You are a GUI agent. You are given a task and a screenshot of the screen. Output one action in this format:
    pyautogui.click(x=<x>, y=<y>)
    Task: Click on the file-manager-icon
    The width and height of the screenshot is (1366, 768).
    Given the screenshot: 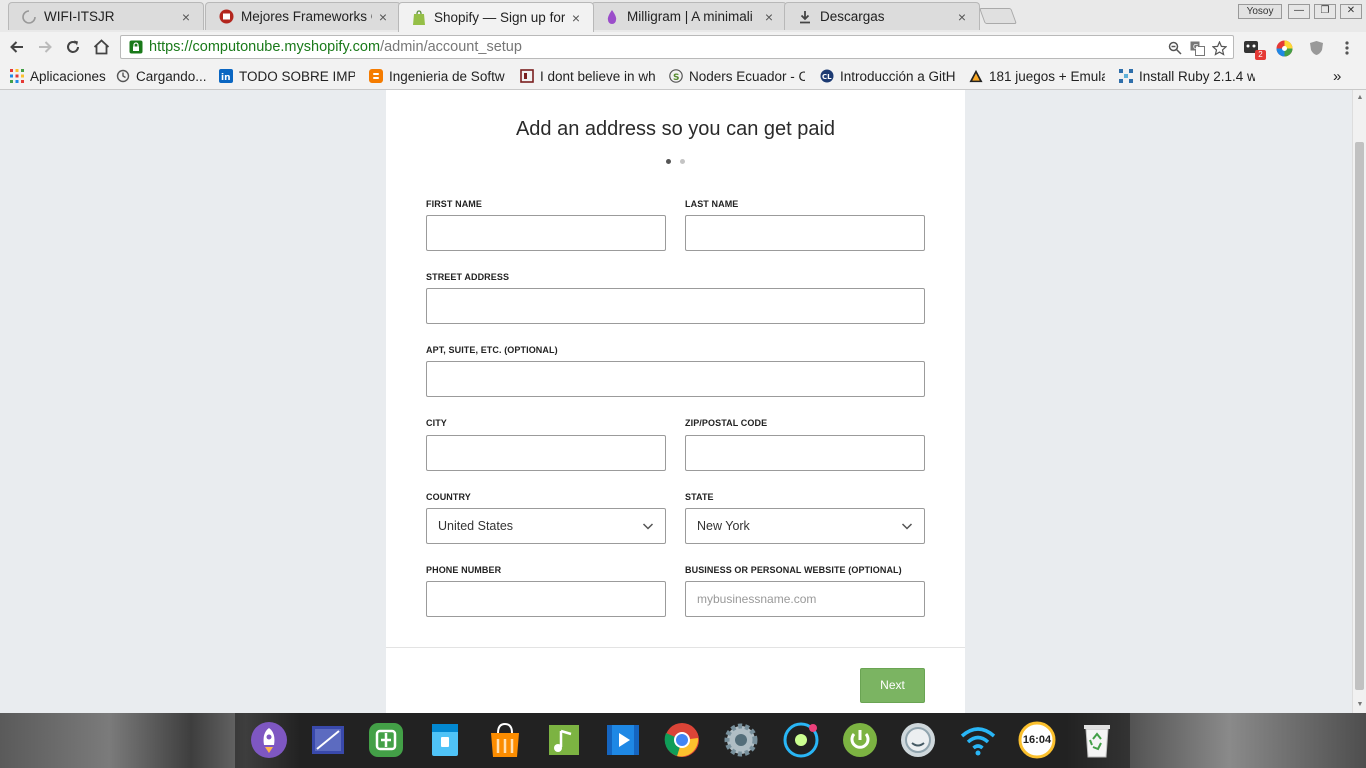 What is the action you would take?
    pyautogui.click(x=445, y=740)
    